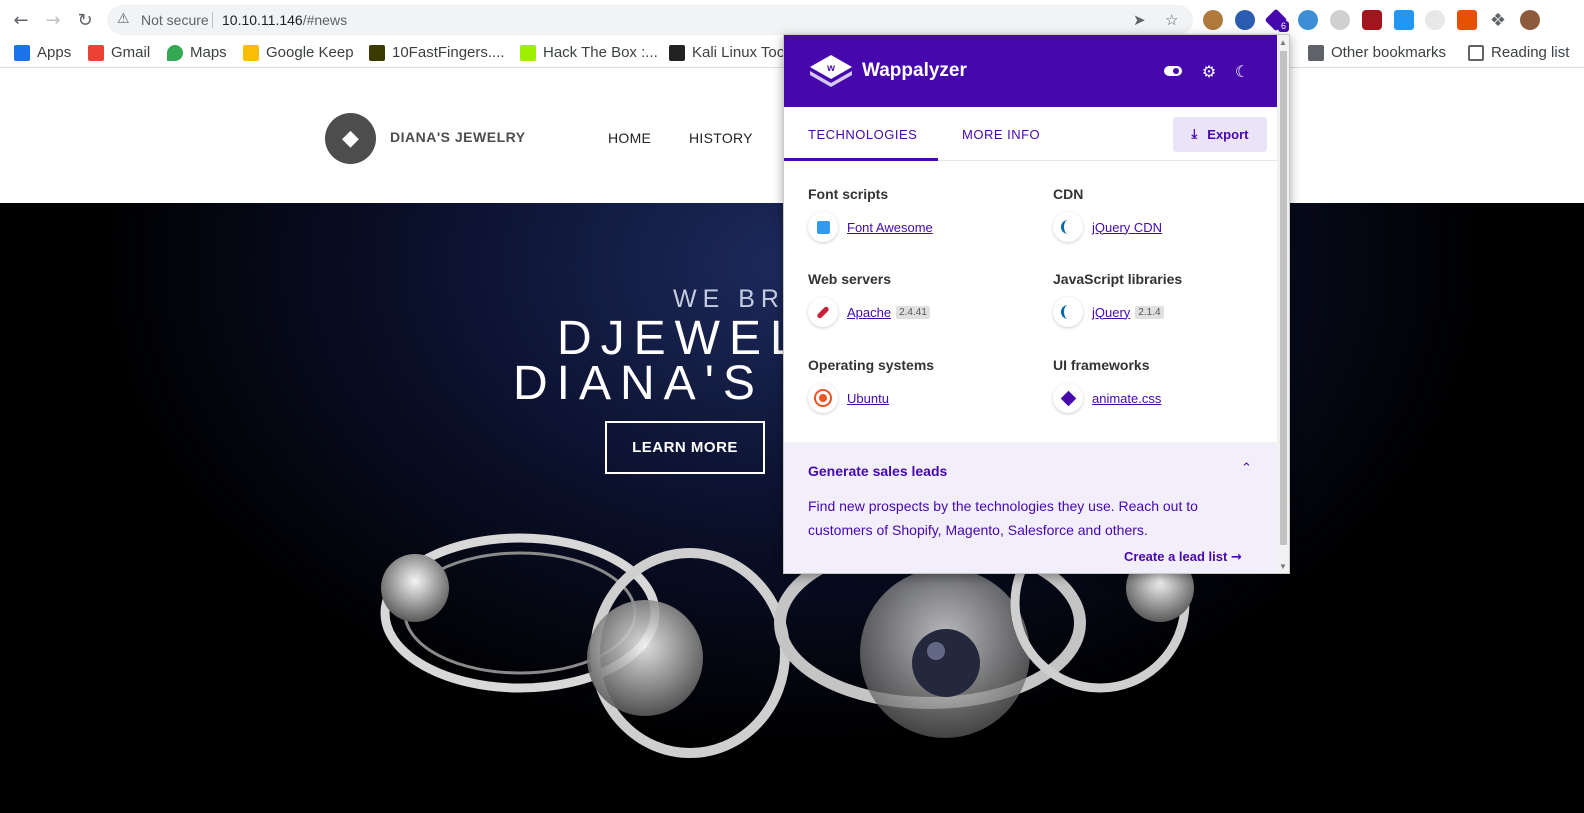  I want to click on scrollbar: ▲ ▼, so click(1283, 304).